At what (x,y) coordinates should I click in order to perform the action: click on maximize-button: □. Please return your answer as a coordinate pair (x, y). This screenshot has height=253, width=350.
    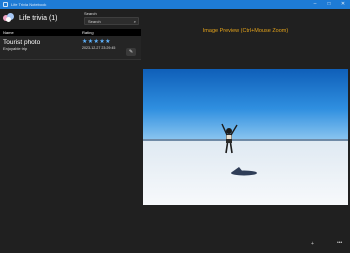
    Looking at the image, I should click on (329, 4).